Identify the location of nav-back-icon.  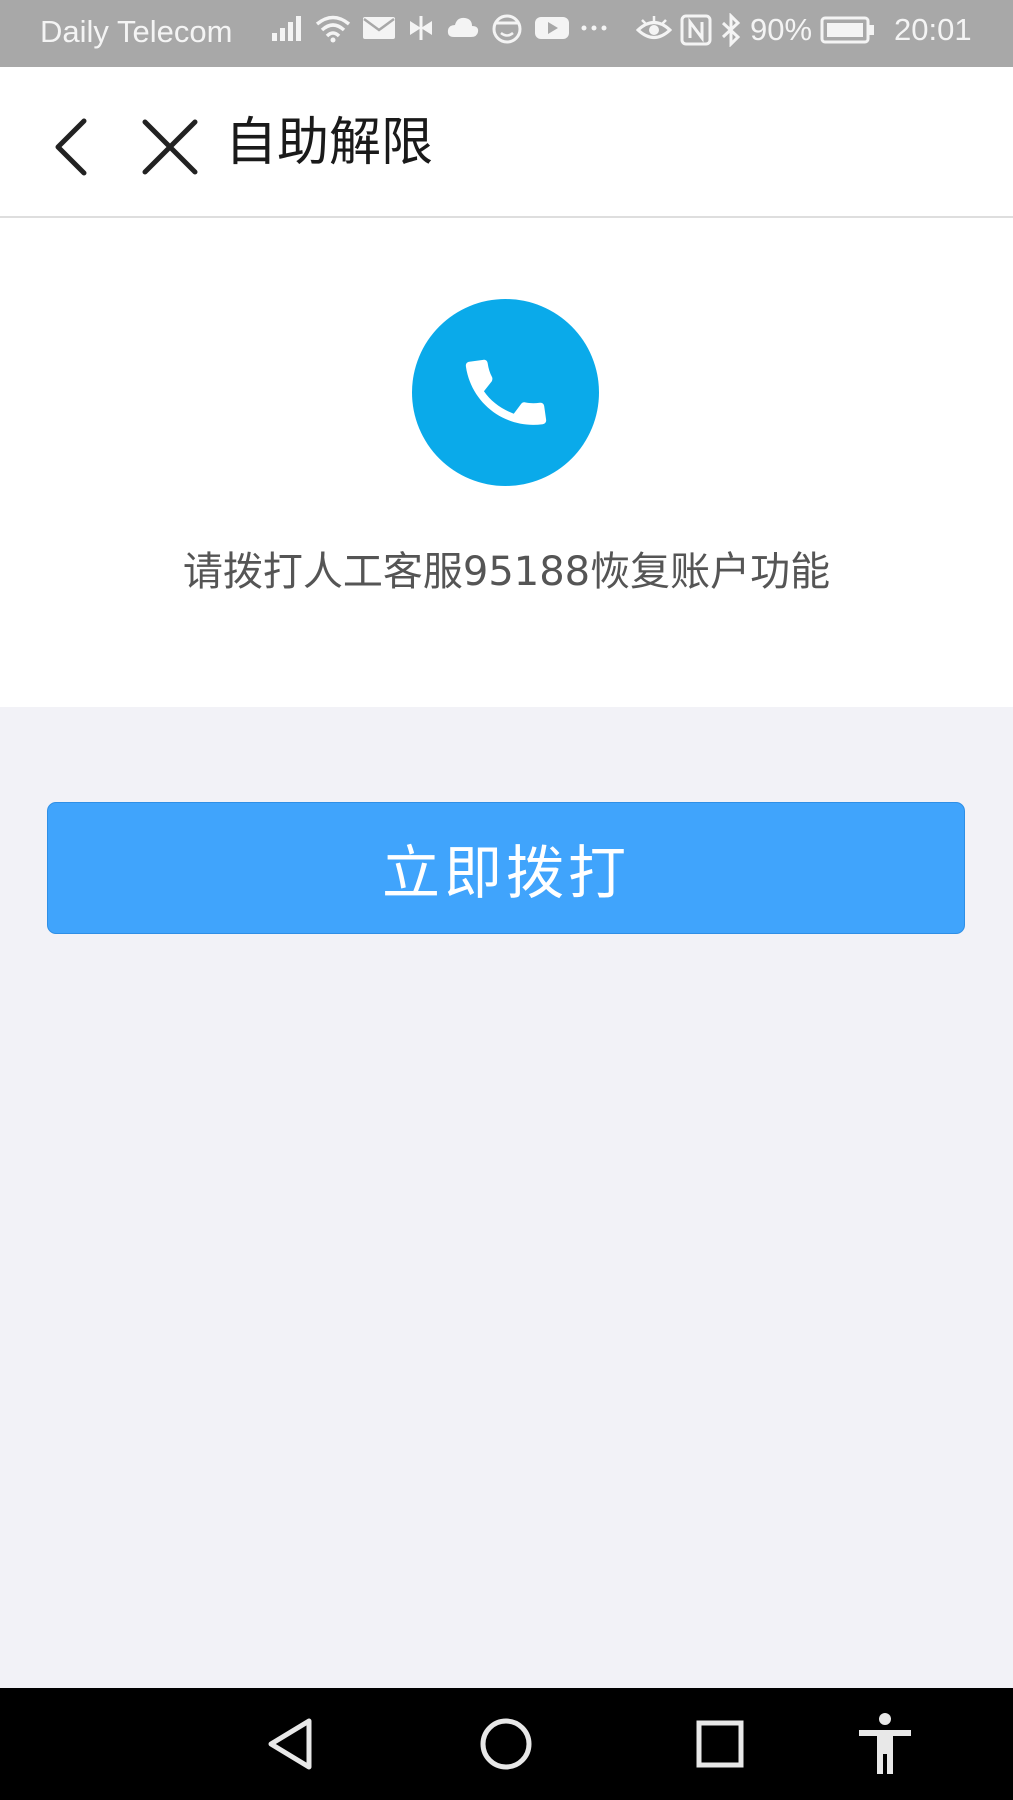
(290, 1744).